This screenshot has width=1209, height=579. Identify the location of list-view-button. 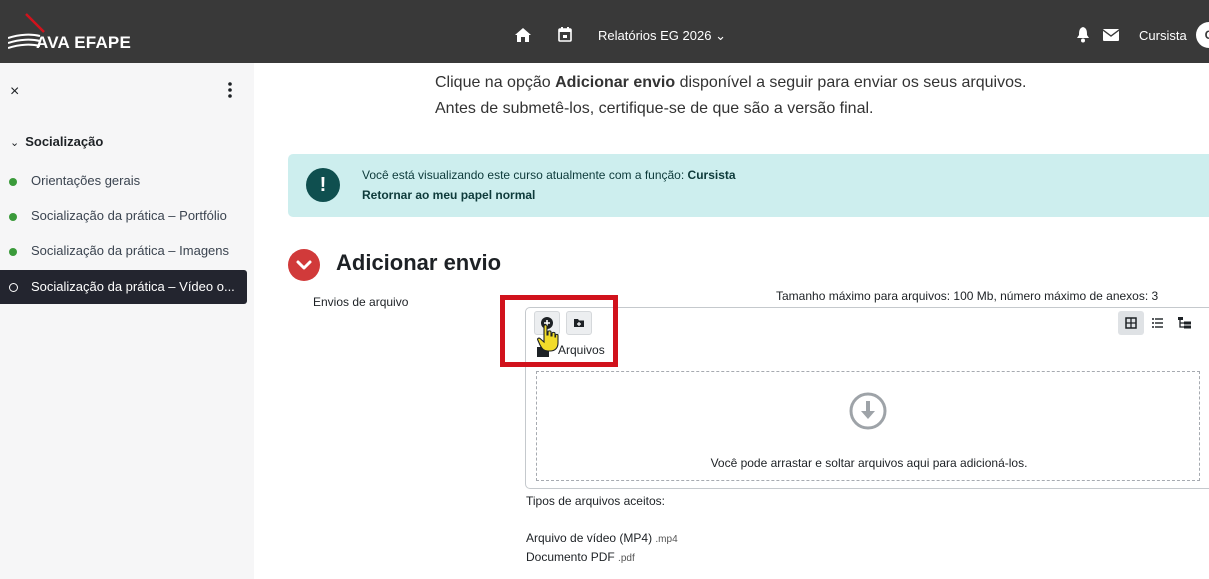
(1158, 323).